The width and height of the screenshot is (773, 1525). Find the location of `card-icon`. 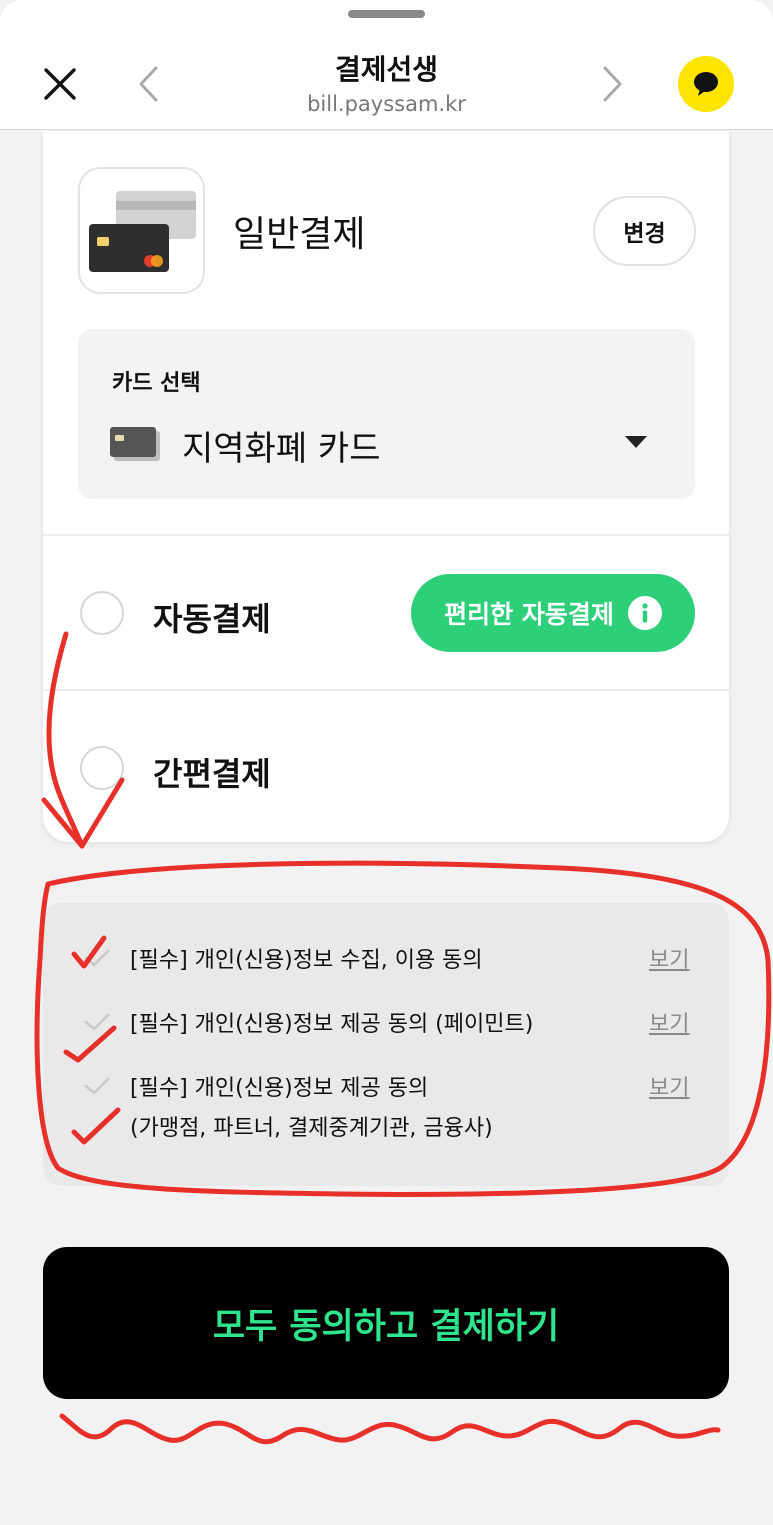

card-icon is located at coordinates (135, 444).